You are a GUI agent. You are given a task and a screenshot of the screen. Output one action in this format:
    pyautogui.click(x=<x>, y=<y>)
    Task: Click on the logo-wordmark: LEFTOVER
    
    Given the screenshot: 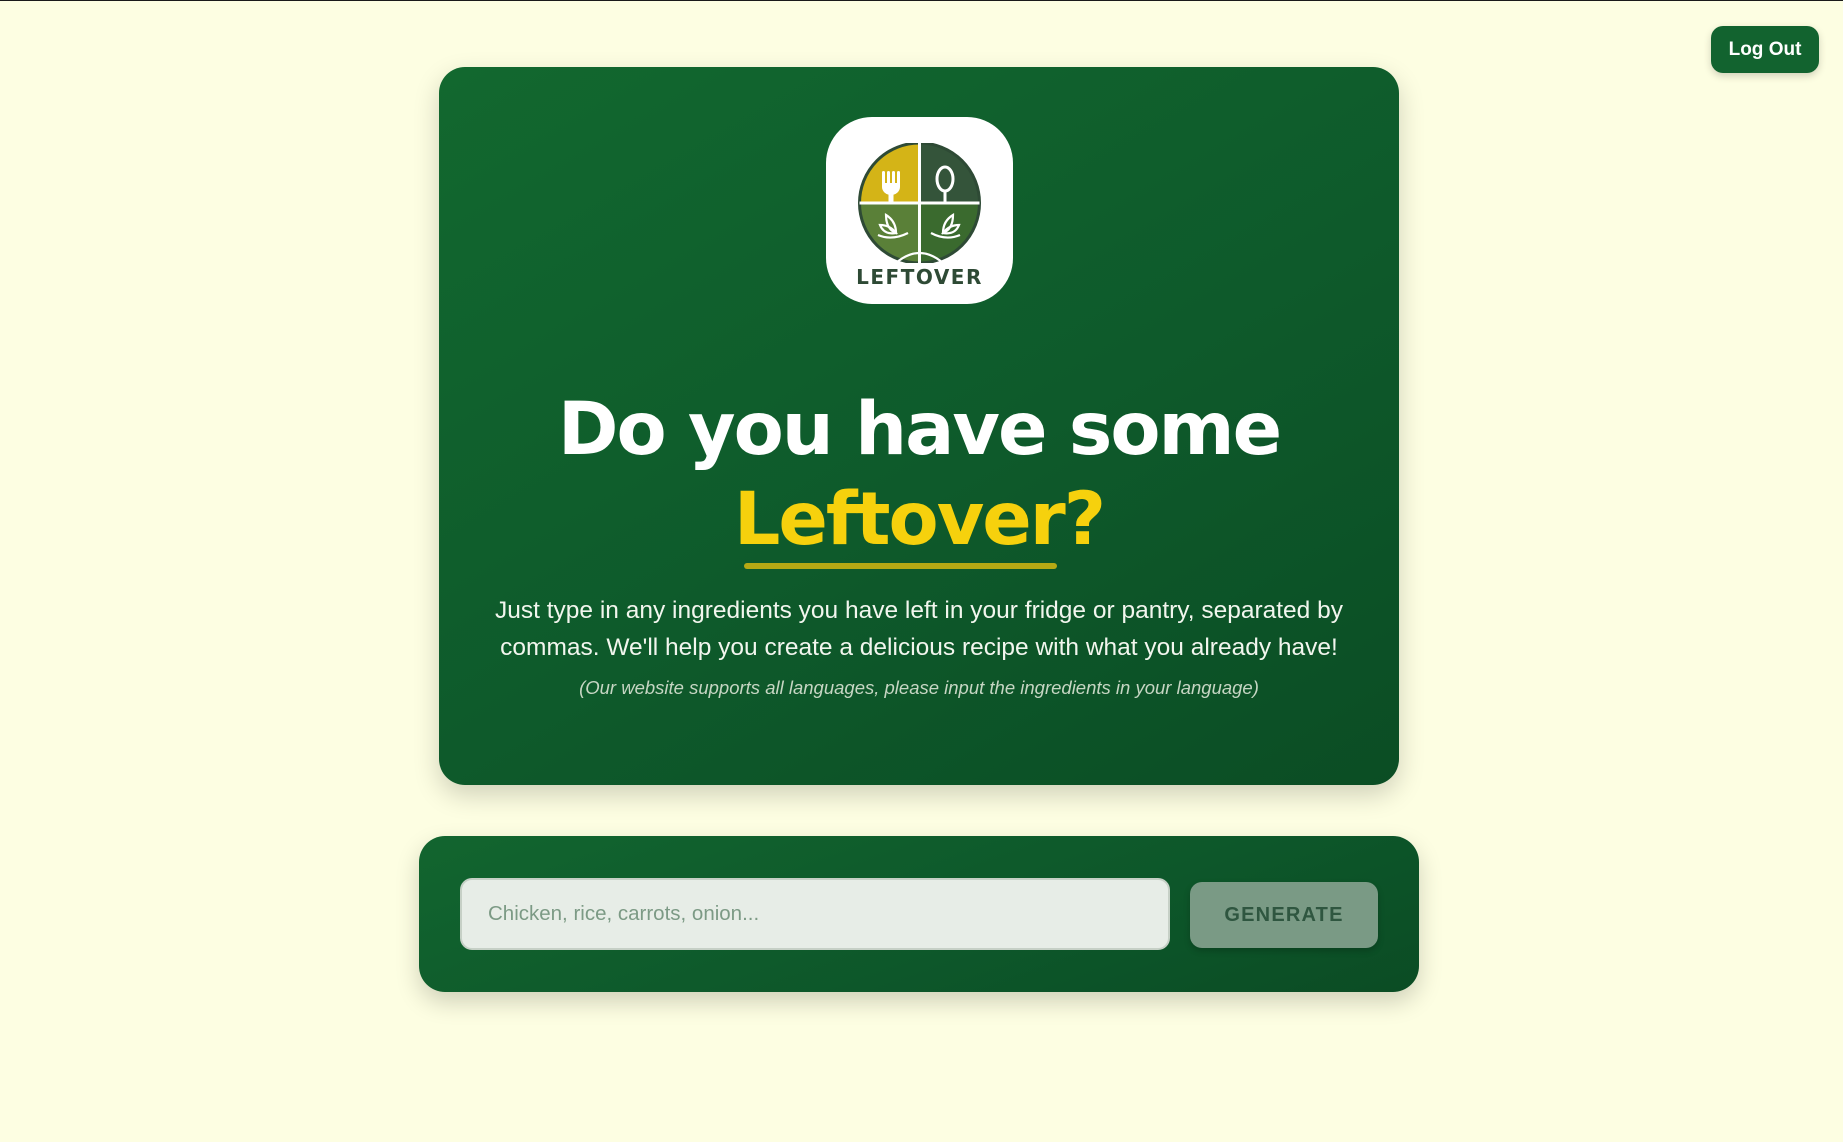 What is the action you would take?
    pyautogui.click(x=919, y=277)
    